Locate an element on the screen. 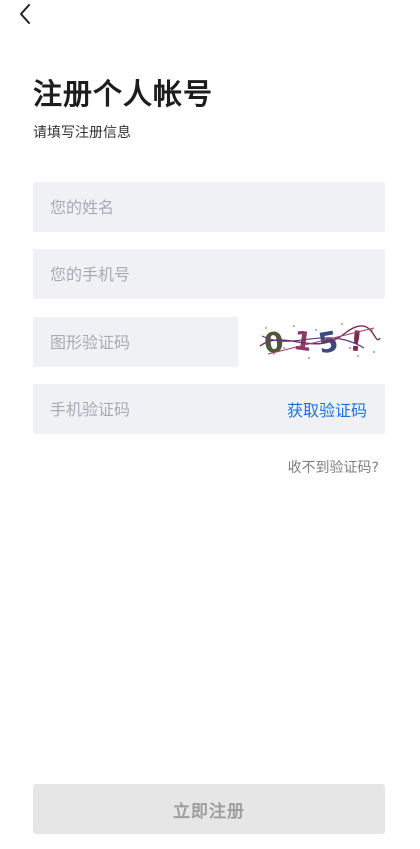  chevron-left-icon is located at coordinates (26, 14).